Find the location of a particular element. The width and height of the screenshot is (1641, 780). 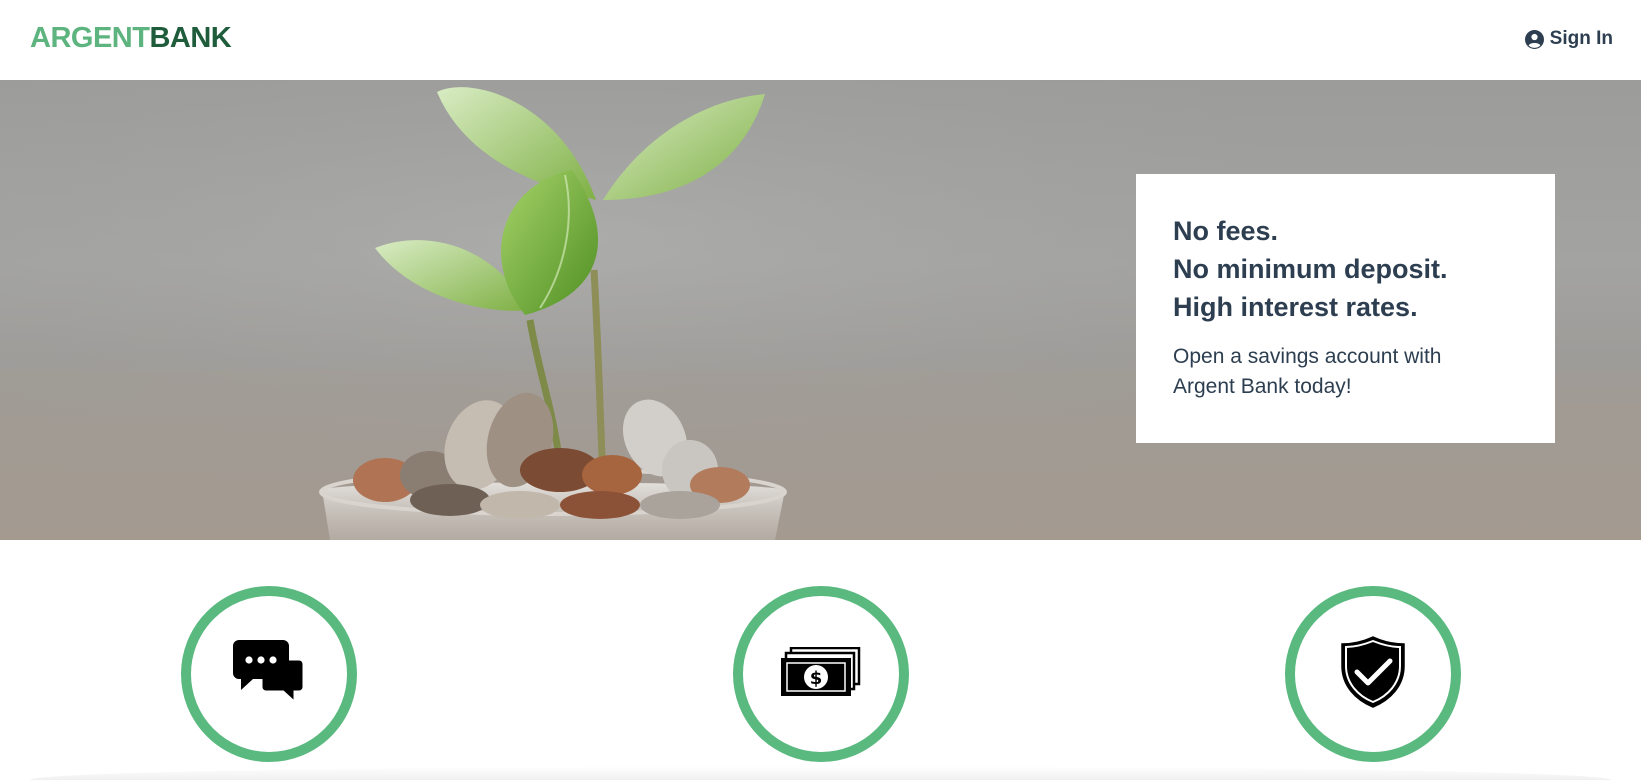

money-icon: $ is located at coordinates (821, 674).